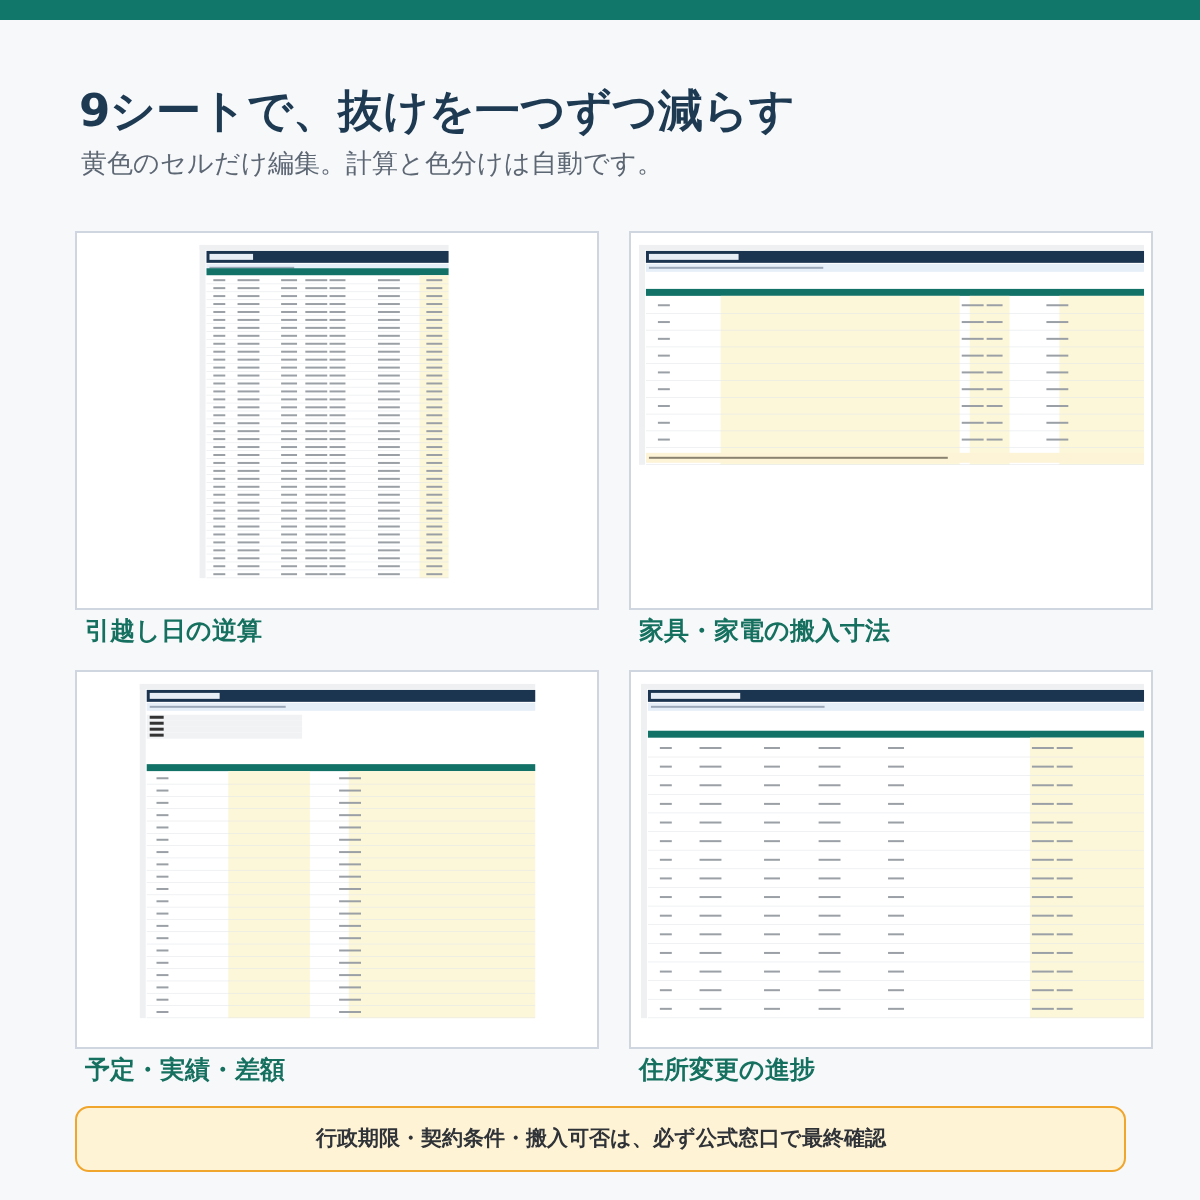 The image size is (1200, 1200). Describe the element at coordinates (174, 631) in the screenshot. I see `card-caption: 引越し日の逆算` at that location.